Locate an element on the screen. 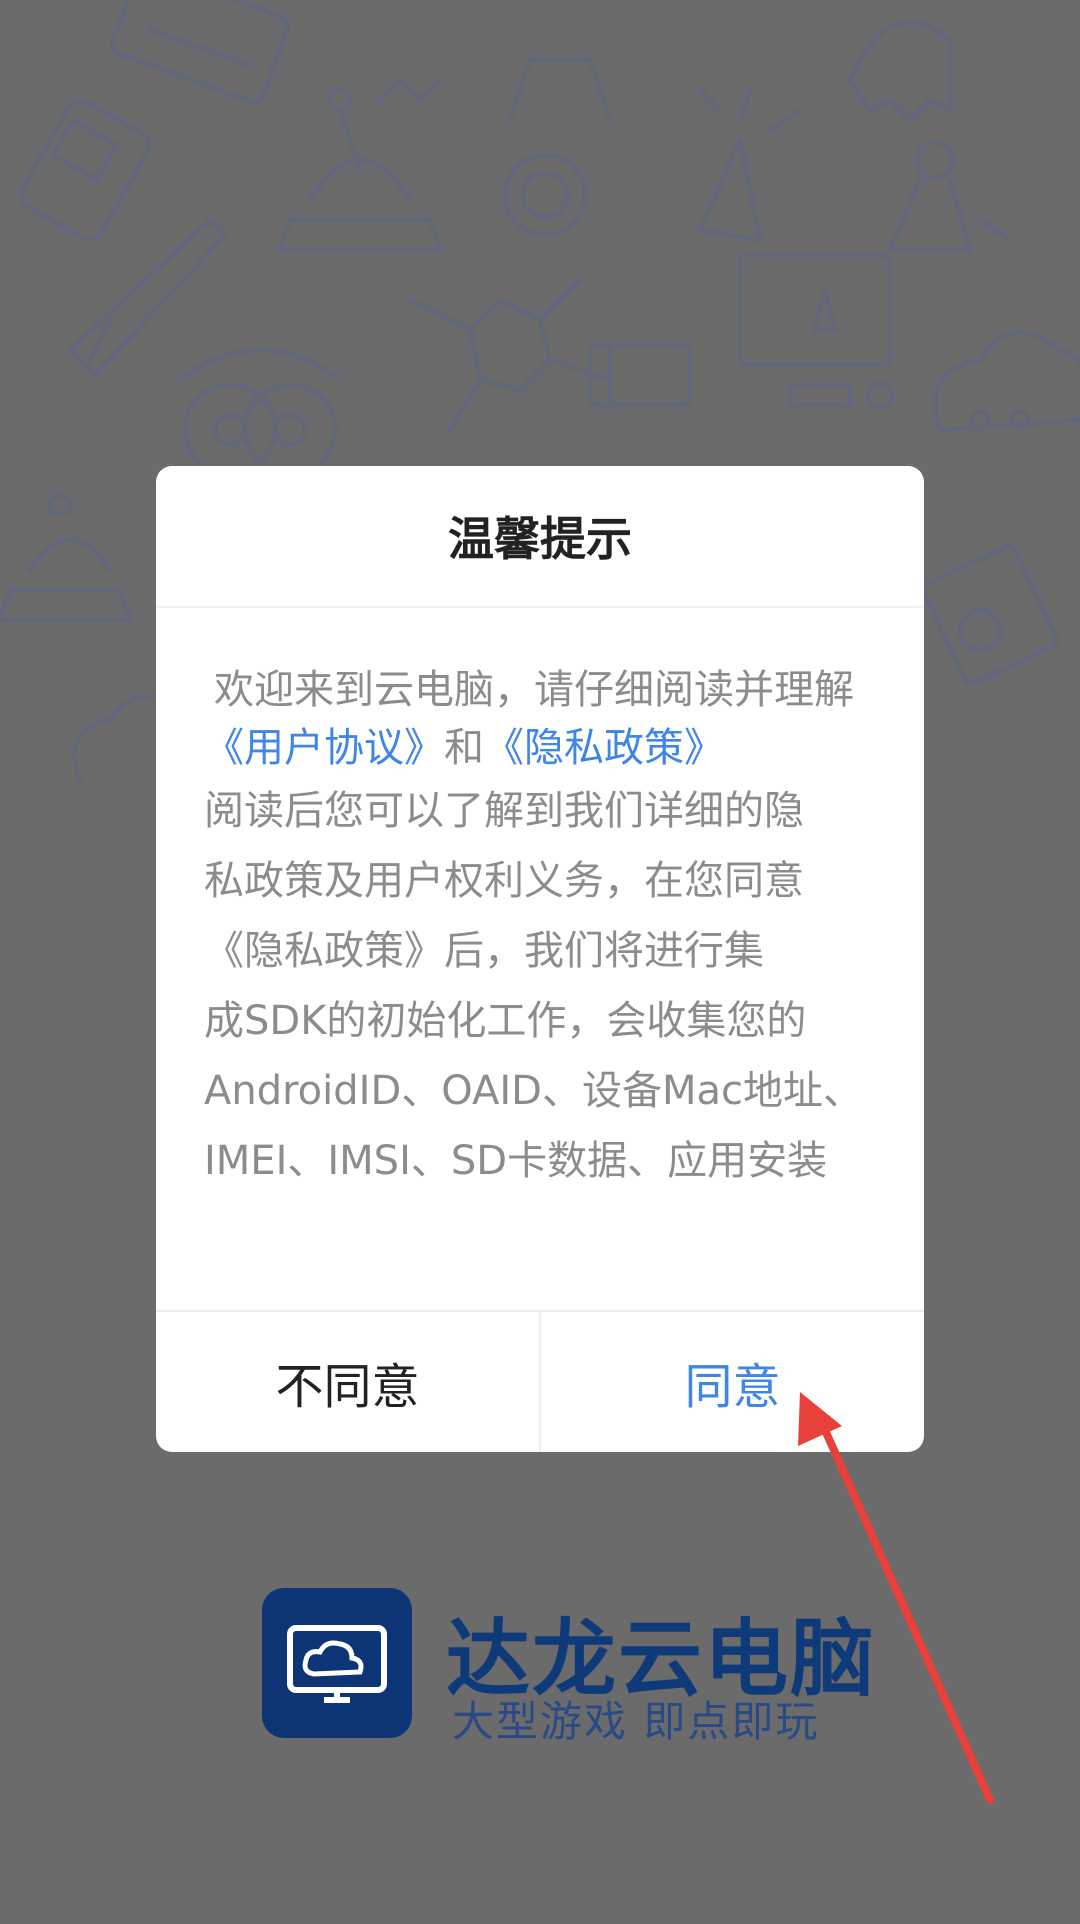  joystick-doodle-icon is located at coordinates (360, 165).